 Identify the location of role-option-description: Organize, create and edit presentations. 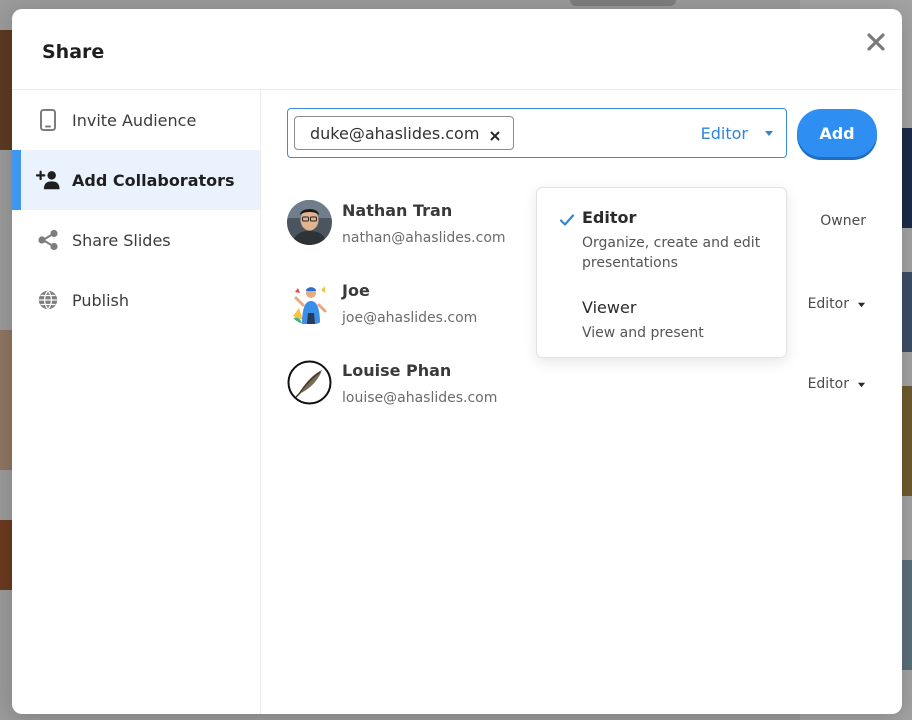
(671, 253).